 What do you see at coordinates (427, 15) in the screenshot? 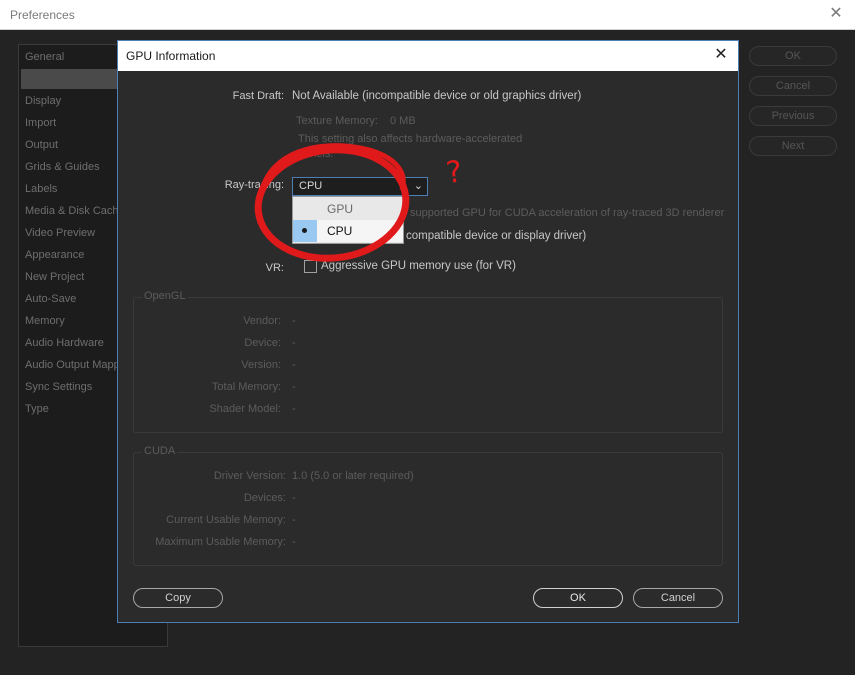
I see `preferences-titlebar: Preferences ✕` at bounding box center [427, 15].